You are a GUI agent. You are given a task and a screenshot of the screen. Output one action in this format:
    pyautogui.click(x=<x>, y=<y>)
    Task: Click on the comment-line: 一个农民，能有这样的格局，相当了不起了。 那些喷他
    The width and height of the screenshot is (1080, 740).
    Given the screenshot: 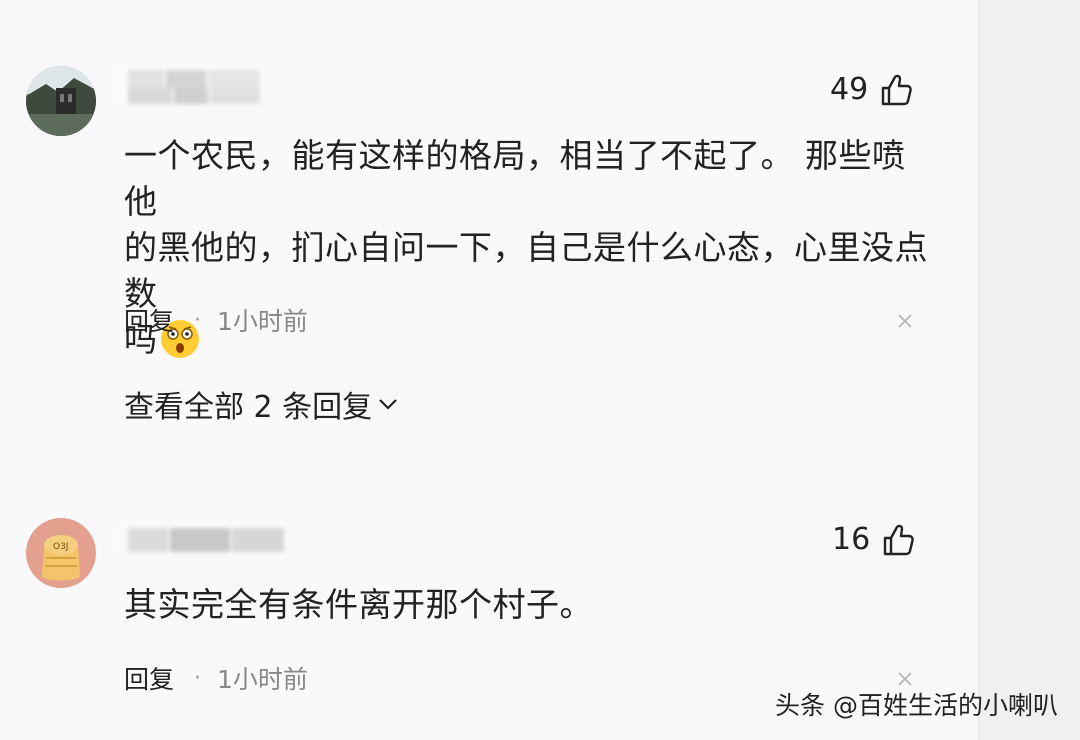 What is the action you would take?
    pyautogui.click(x=515, y=178)
    